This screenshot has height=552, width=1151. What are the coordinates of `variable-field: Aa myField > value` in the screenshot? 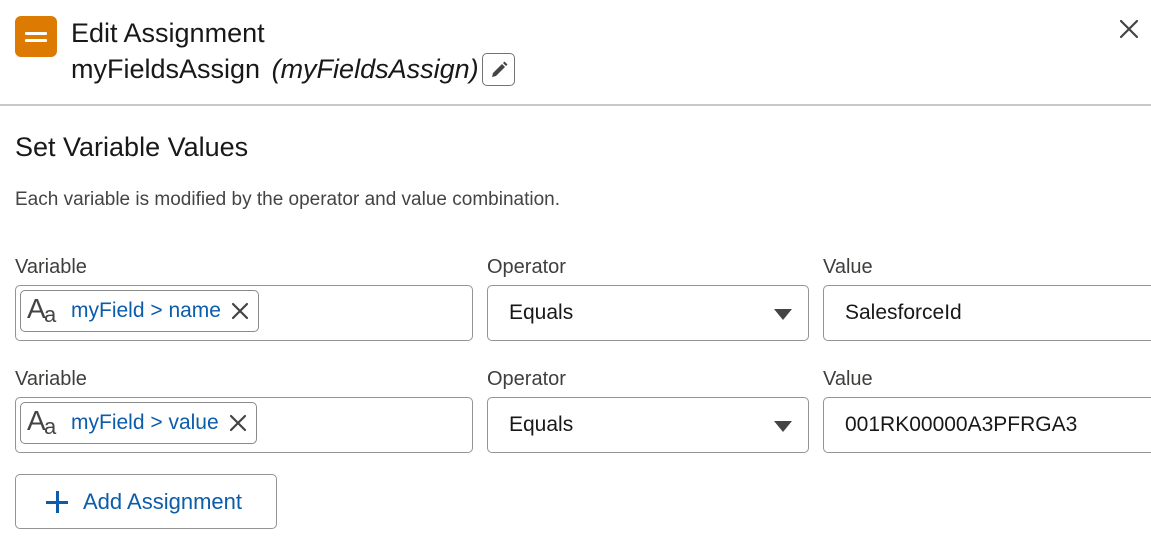 It's located at (244, 425).